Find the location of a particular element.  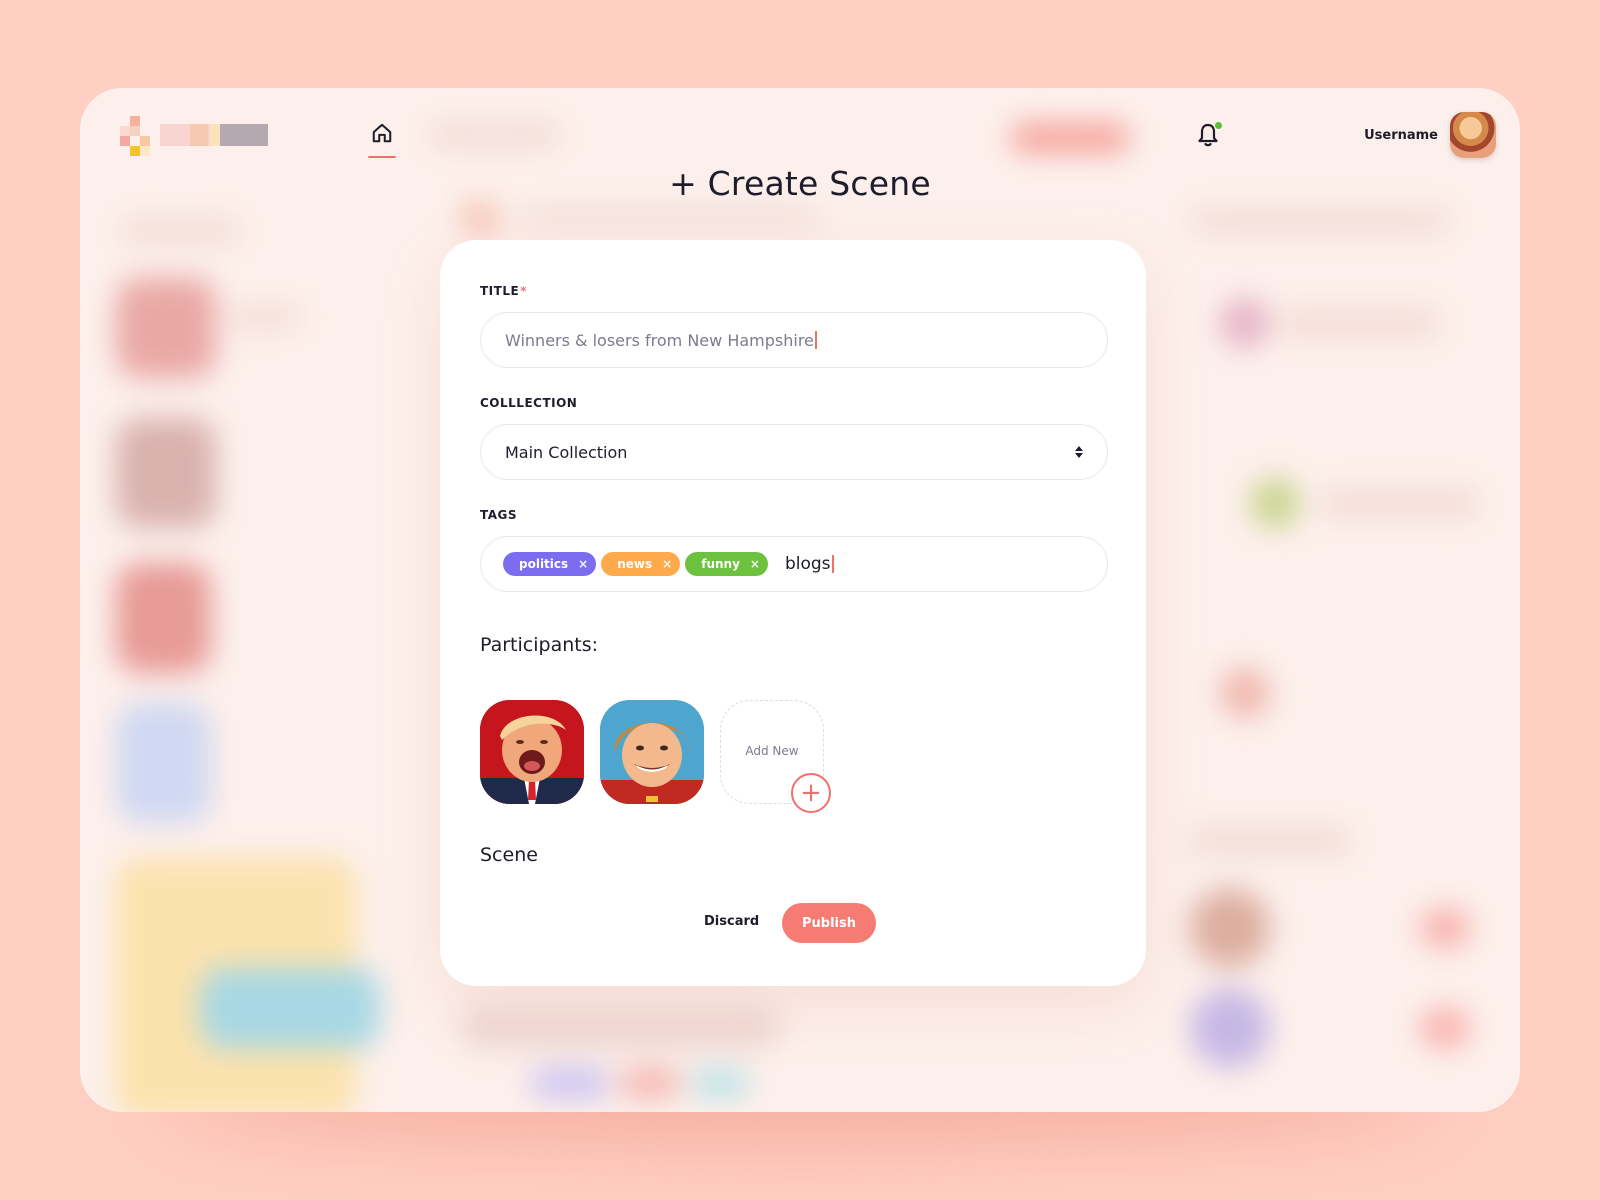

home-icon is located at coordinates (382, 133).